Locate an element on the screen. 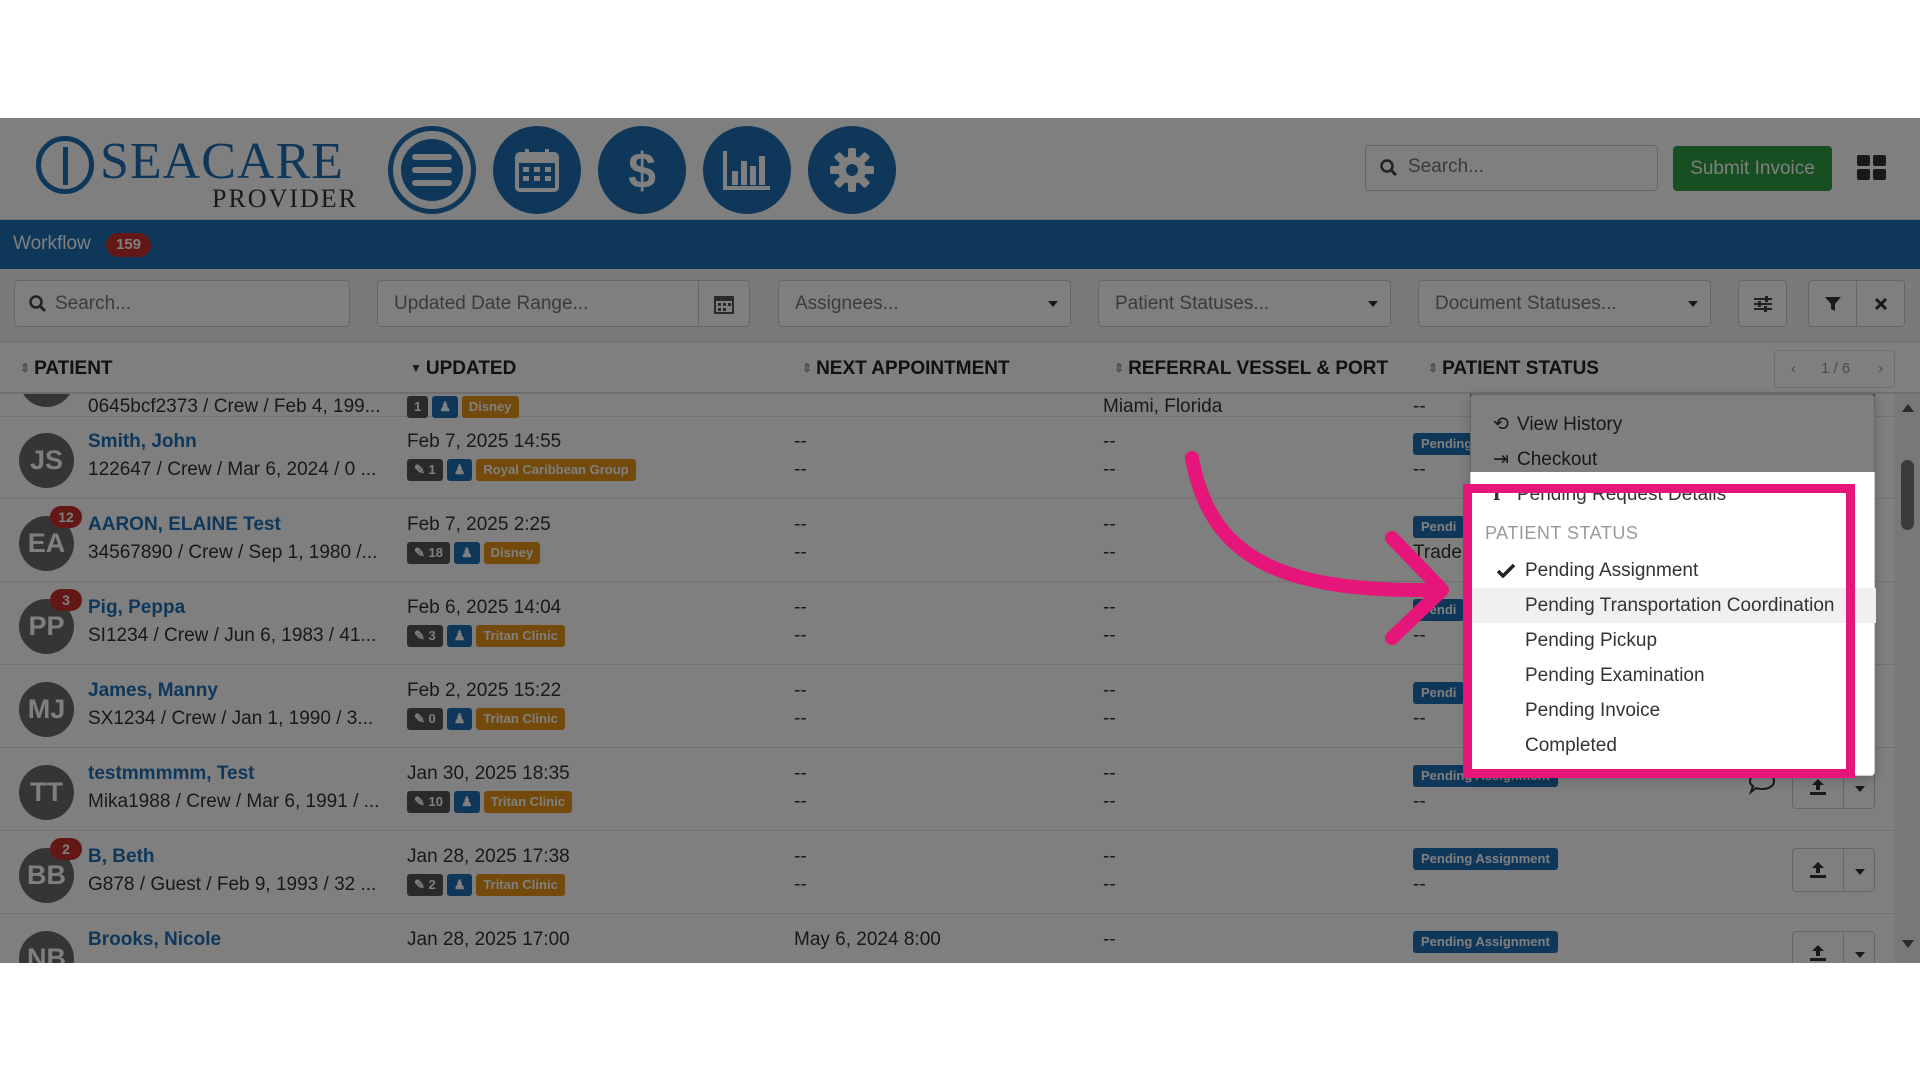 This screenshot has width=1920, height=1080. highlight-box is located at coordinates (1659, 631).